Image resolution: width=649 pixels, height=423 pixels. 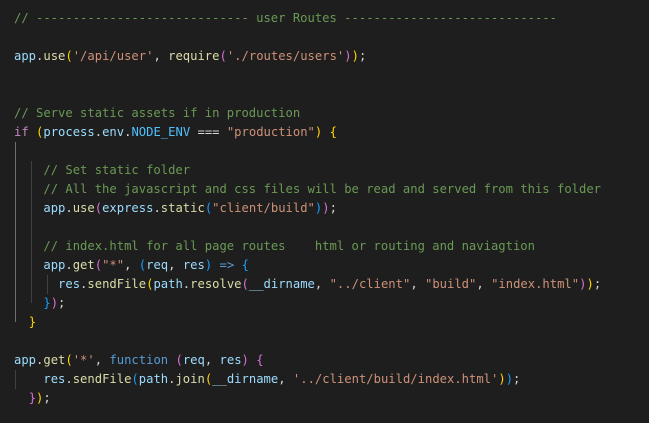 What do you see at coordinates (324, 360) in the screenshot?
I see `code-line: app.get('*', function (req, res) {` at bounding box center [324, 360].